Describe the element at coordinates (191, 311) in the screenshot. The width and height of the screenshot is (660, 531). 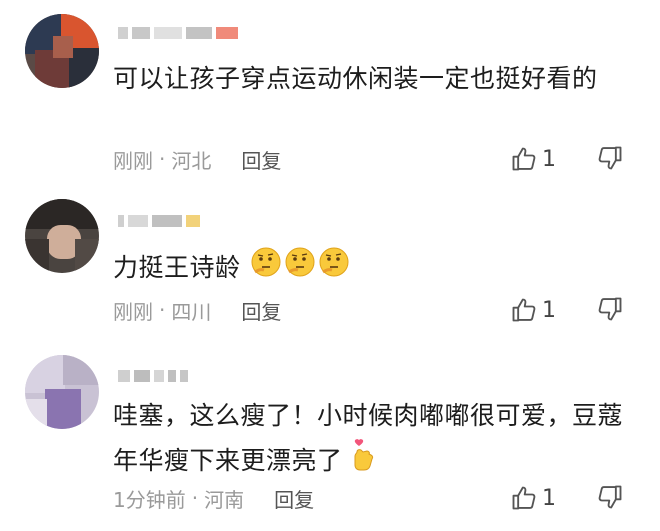
I see `comment-location: 四川` at that location.